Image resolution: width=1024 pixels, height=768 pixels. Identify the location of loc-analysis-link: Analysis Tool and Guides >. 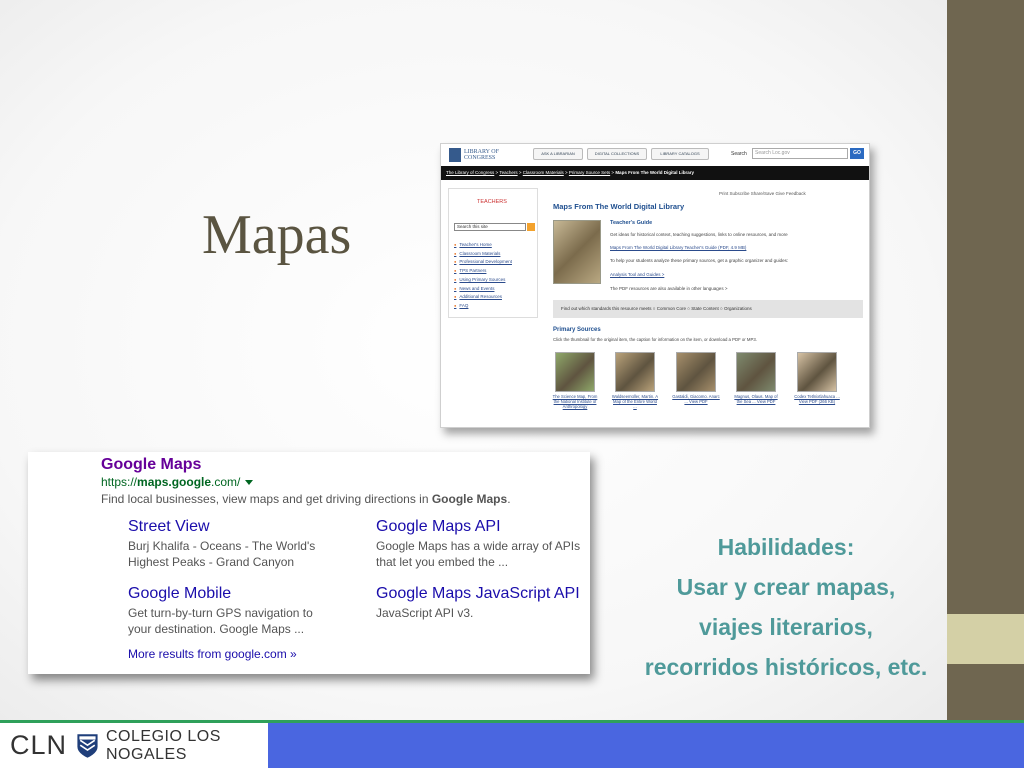
(637, 274).